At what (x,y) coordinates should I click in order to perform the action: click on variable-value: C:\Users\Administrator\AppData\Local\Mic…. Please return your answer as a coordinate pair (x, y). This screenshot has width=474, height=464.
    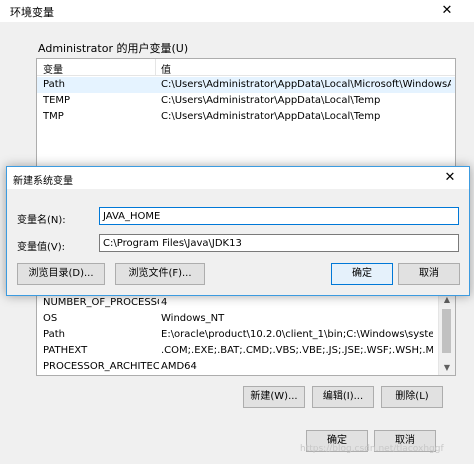
    Looking at the image, I should click on (306, 84).